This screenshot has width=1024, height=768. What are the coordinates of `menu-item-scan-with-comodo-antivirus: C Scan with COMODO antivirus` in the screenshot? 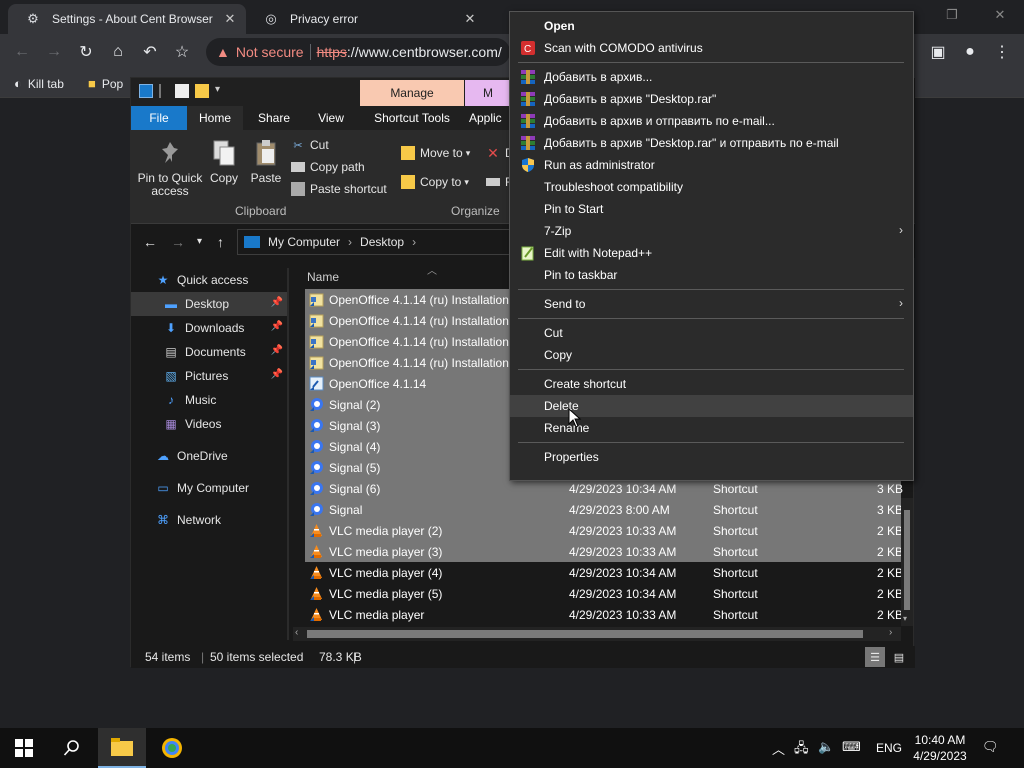 It's located at (711, 48).